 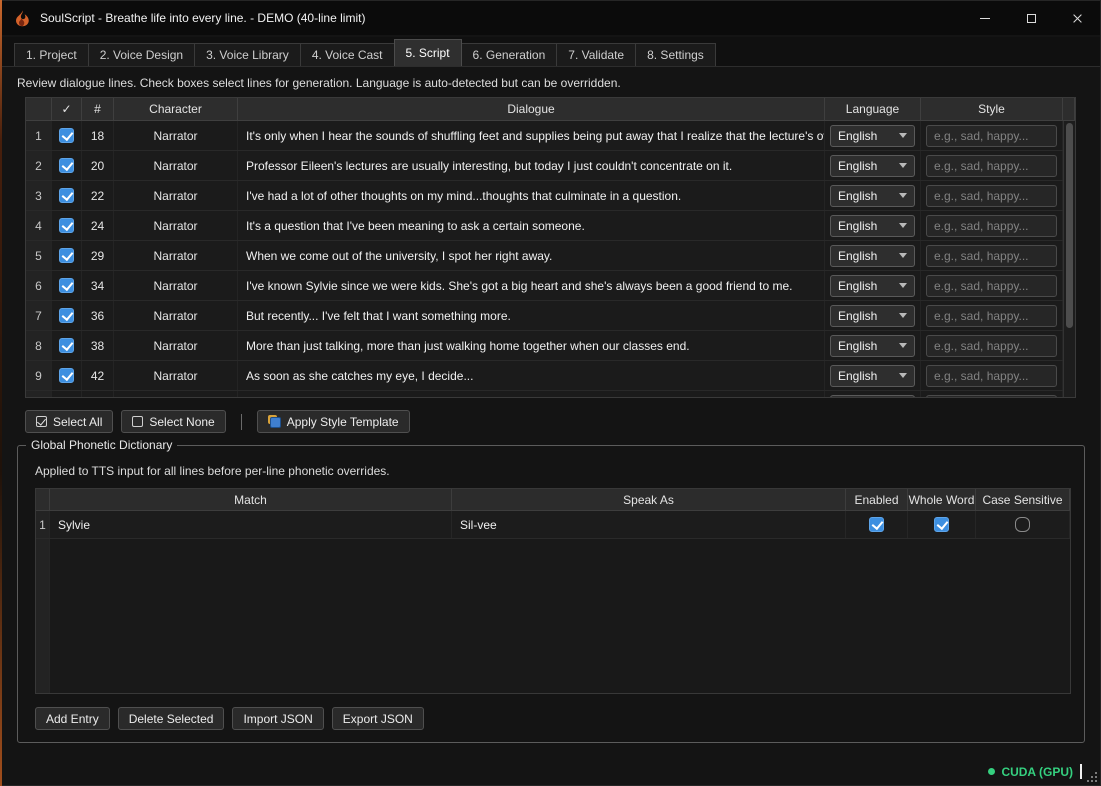 I want to click on toolbar-separator, so click(x=241, y=421).